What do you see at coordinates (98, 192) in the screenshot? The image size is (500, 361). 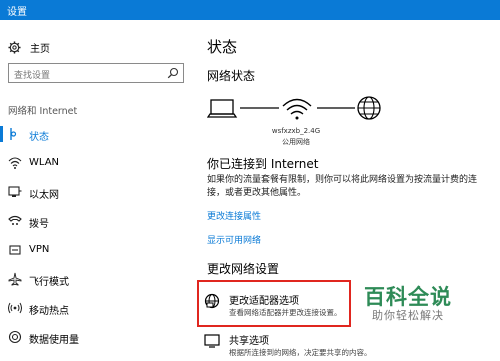 I see `sidebar-item-ethernet: 以太网` at bounding box center [98, 192].